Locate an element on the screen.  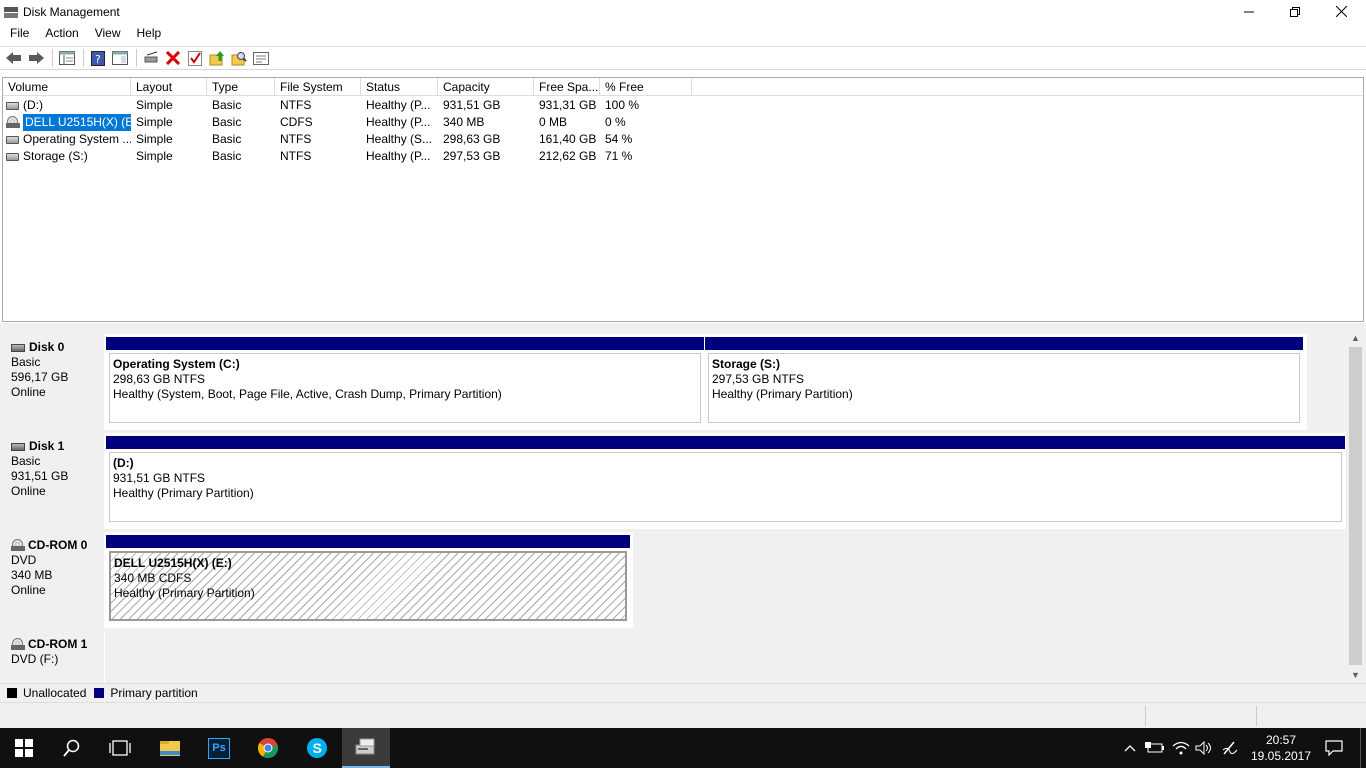
col-status: Status is located at coordinates (399, 87).